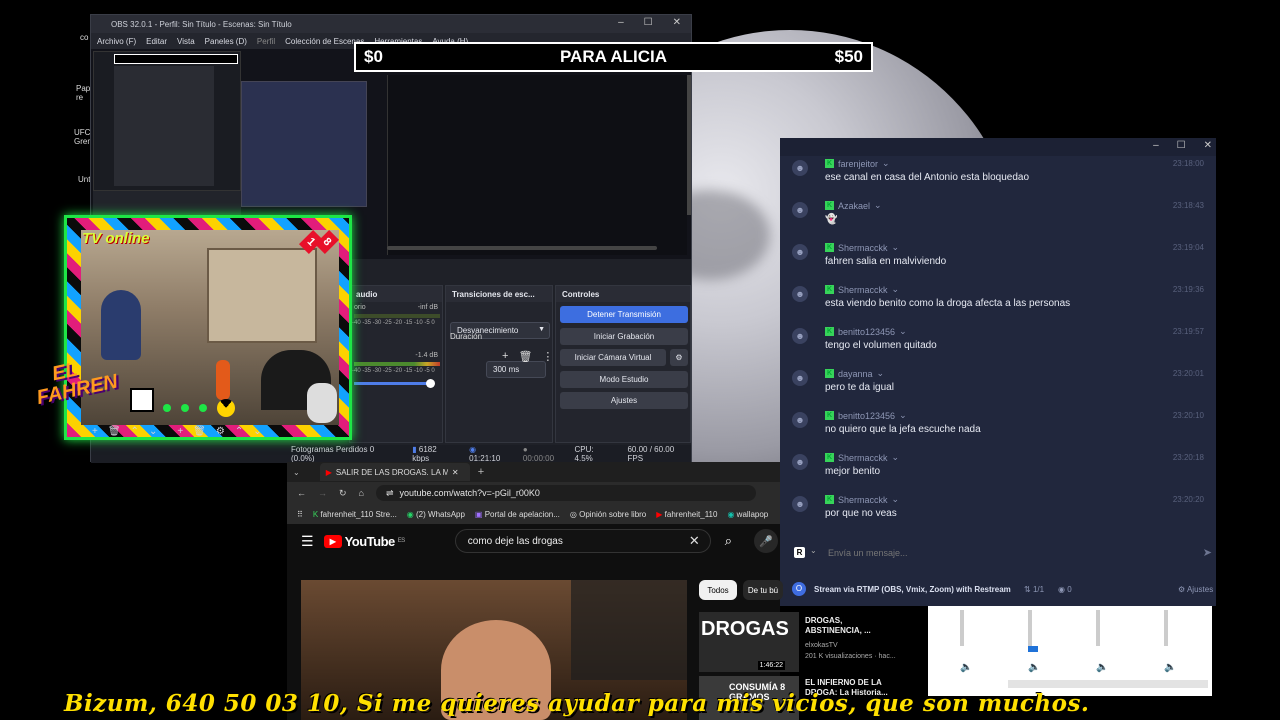 The height and width of the screenshot is (720, 1280). What do you see at coordinates (799, 552) in the screenshot?
I see `restream-icon: R` at bounding box center [799, 552].